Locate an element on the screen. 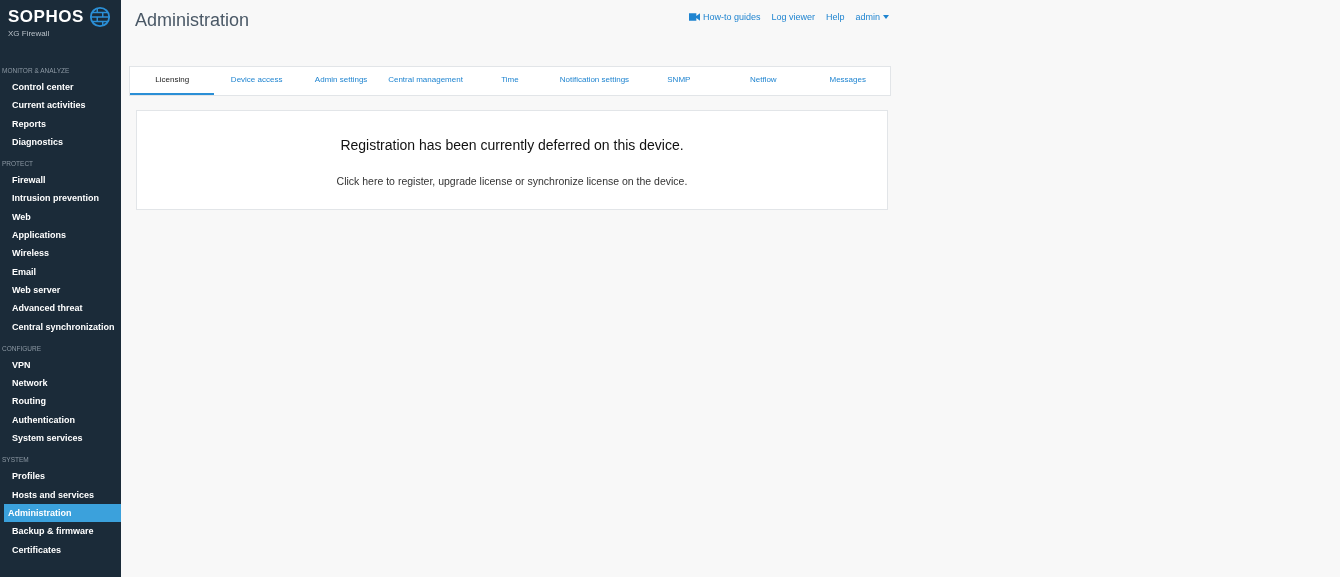 This screenshot has width=1340, height=577. sidebar-item: Hosts and services is located at coordinates (62, 494).